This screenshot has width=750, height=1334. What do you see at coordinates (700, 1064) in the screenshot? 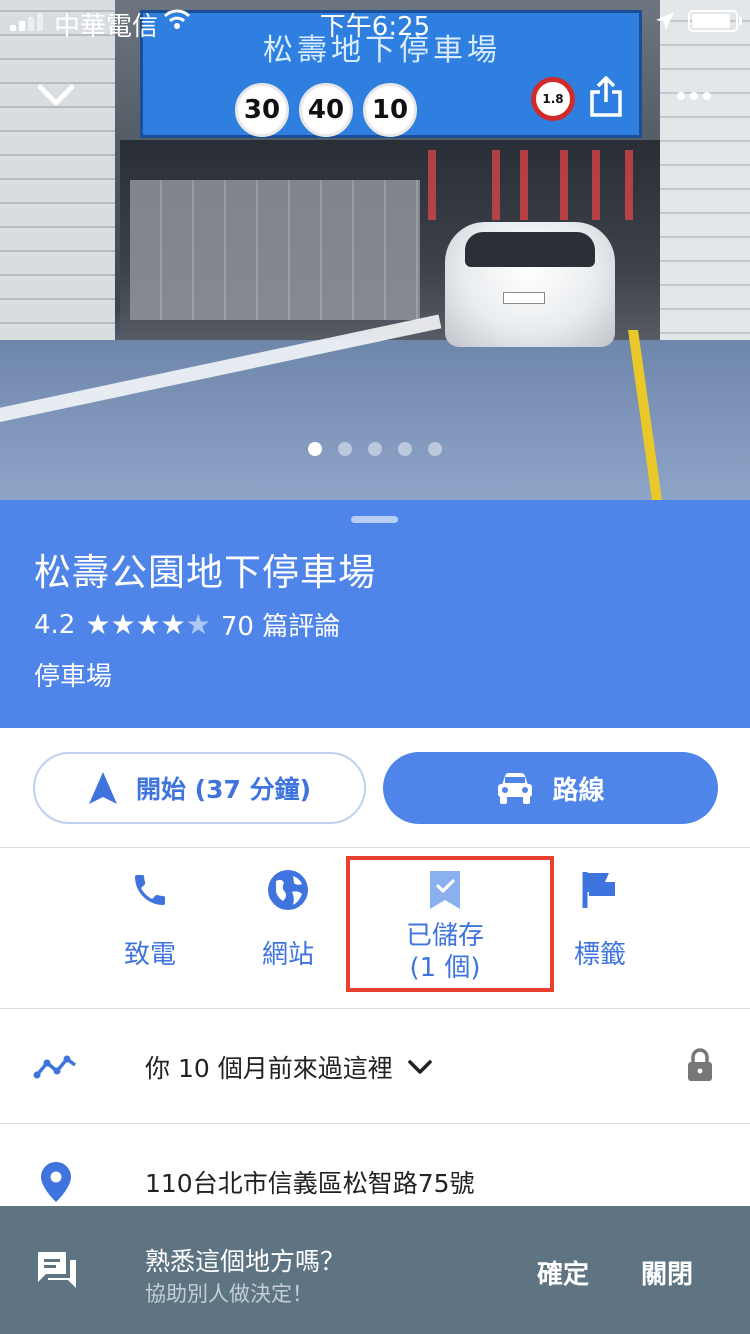
I see `lock-icon` at bounding box center [700, 1064].